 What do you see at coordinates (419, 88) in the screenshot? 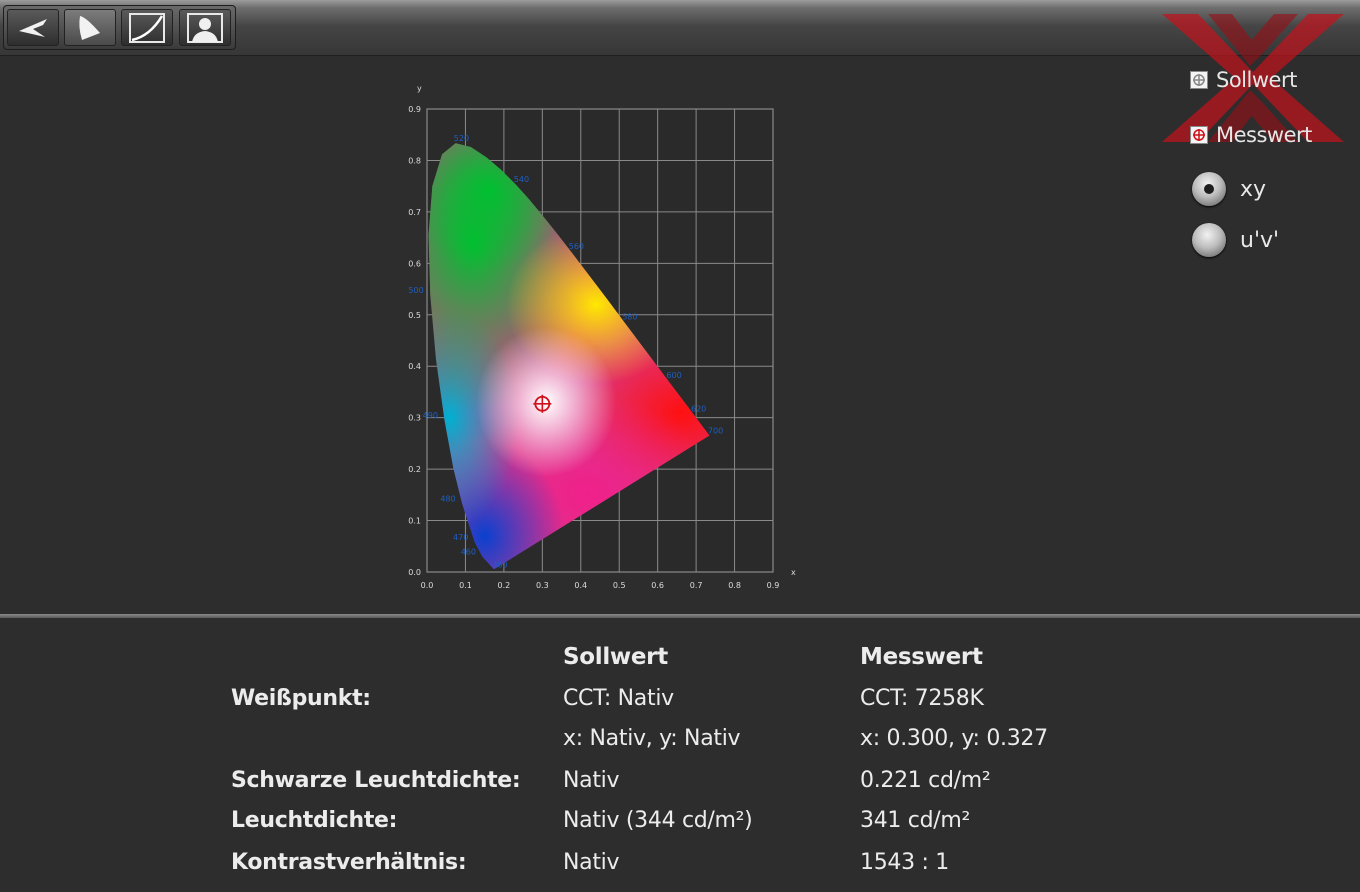
I see `y-axis-label: y` at bounding box center [419, 88].